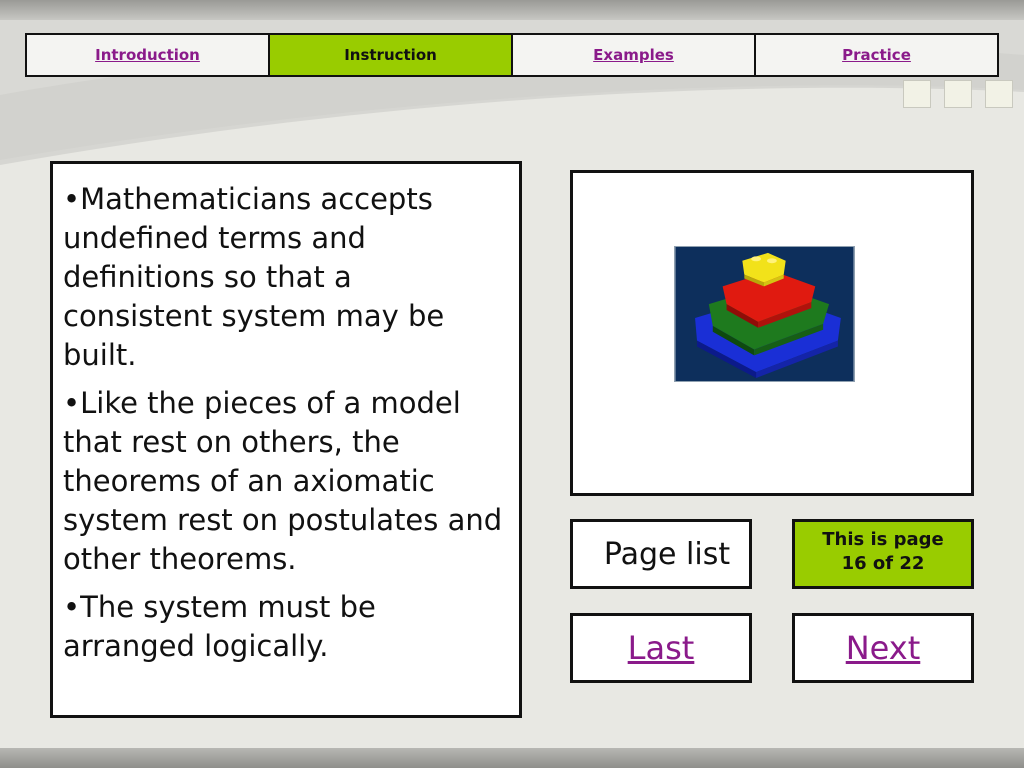  What do you see at coordinates (661, 554) in the screenshot?
I see `page-list-button: Page list` at bounding box center [661, 554].